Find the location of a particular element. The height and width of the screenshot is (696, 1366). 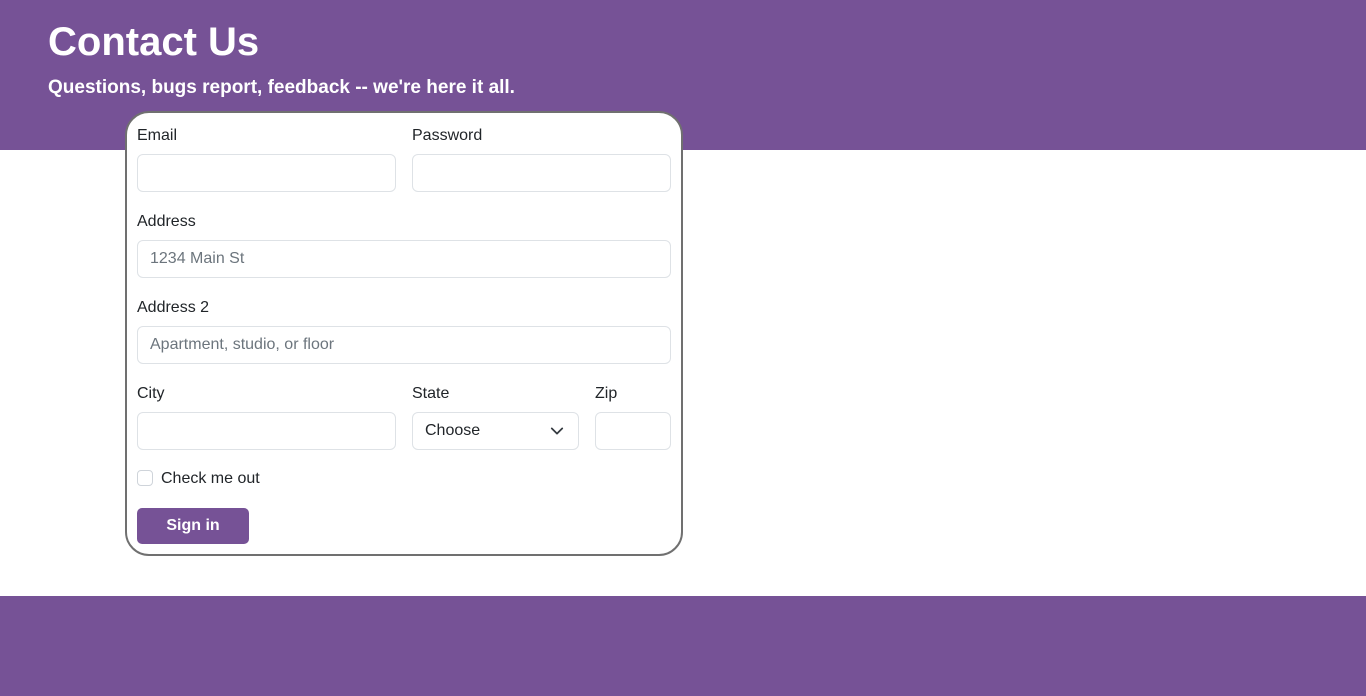

state-select: Choose is located at coordinates (495, 431).